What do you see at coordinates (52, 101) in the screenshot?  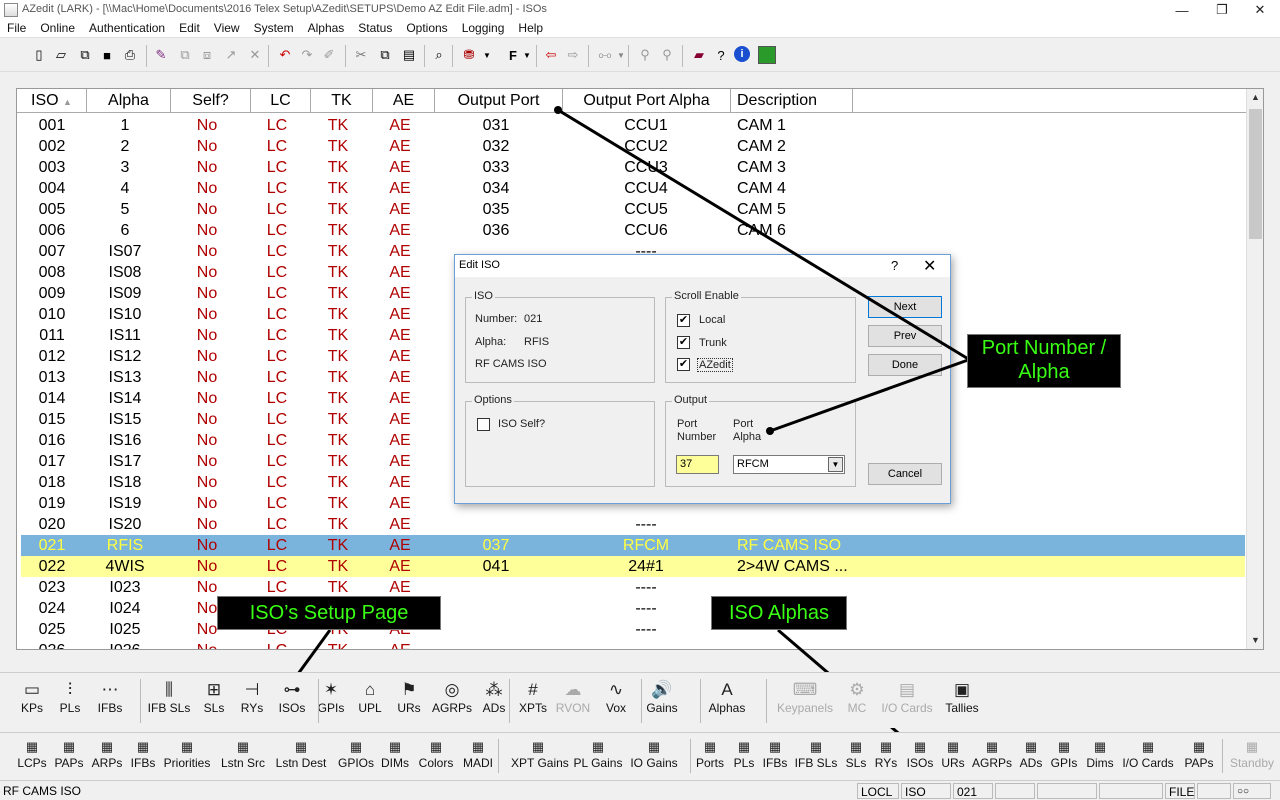 I see `col-iso: ISO ▲` at bounding box center [52, 101].